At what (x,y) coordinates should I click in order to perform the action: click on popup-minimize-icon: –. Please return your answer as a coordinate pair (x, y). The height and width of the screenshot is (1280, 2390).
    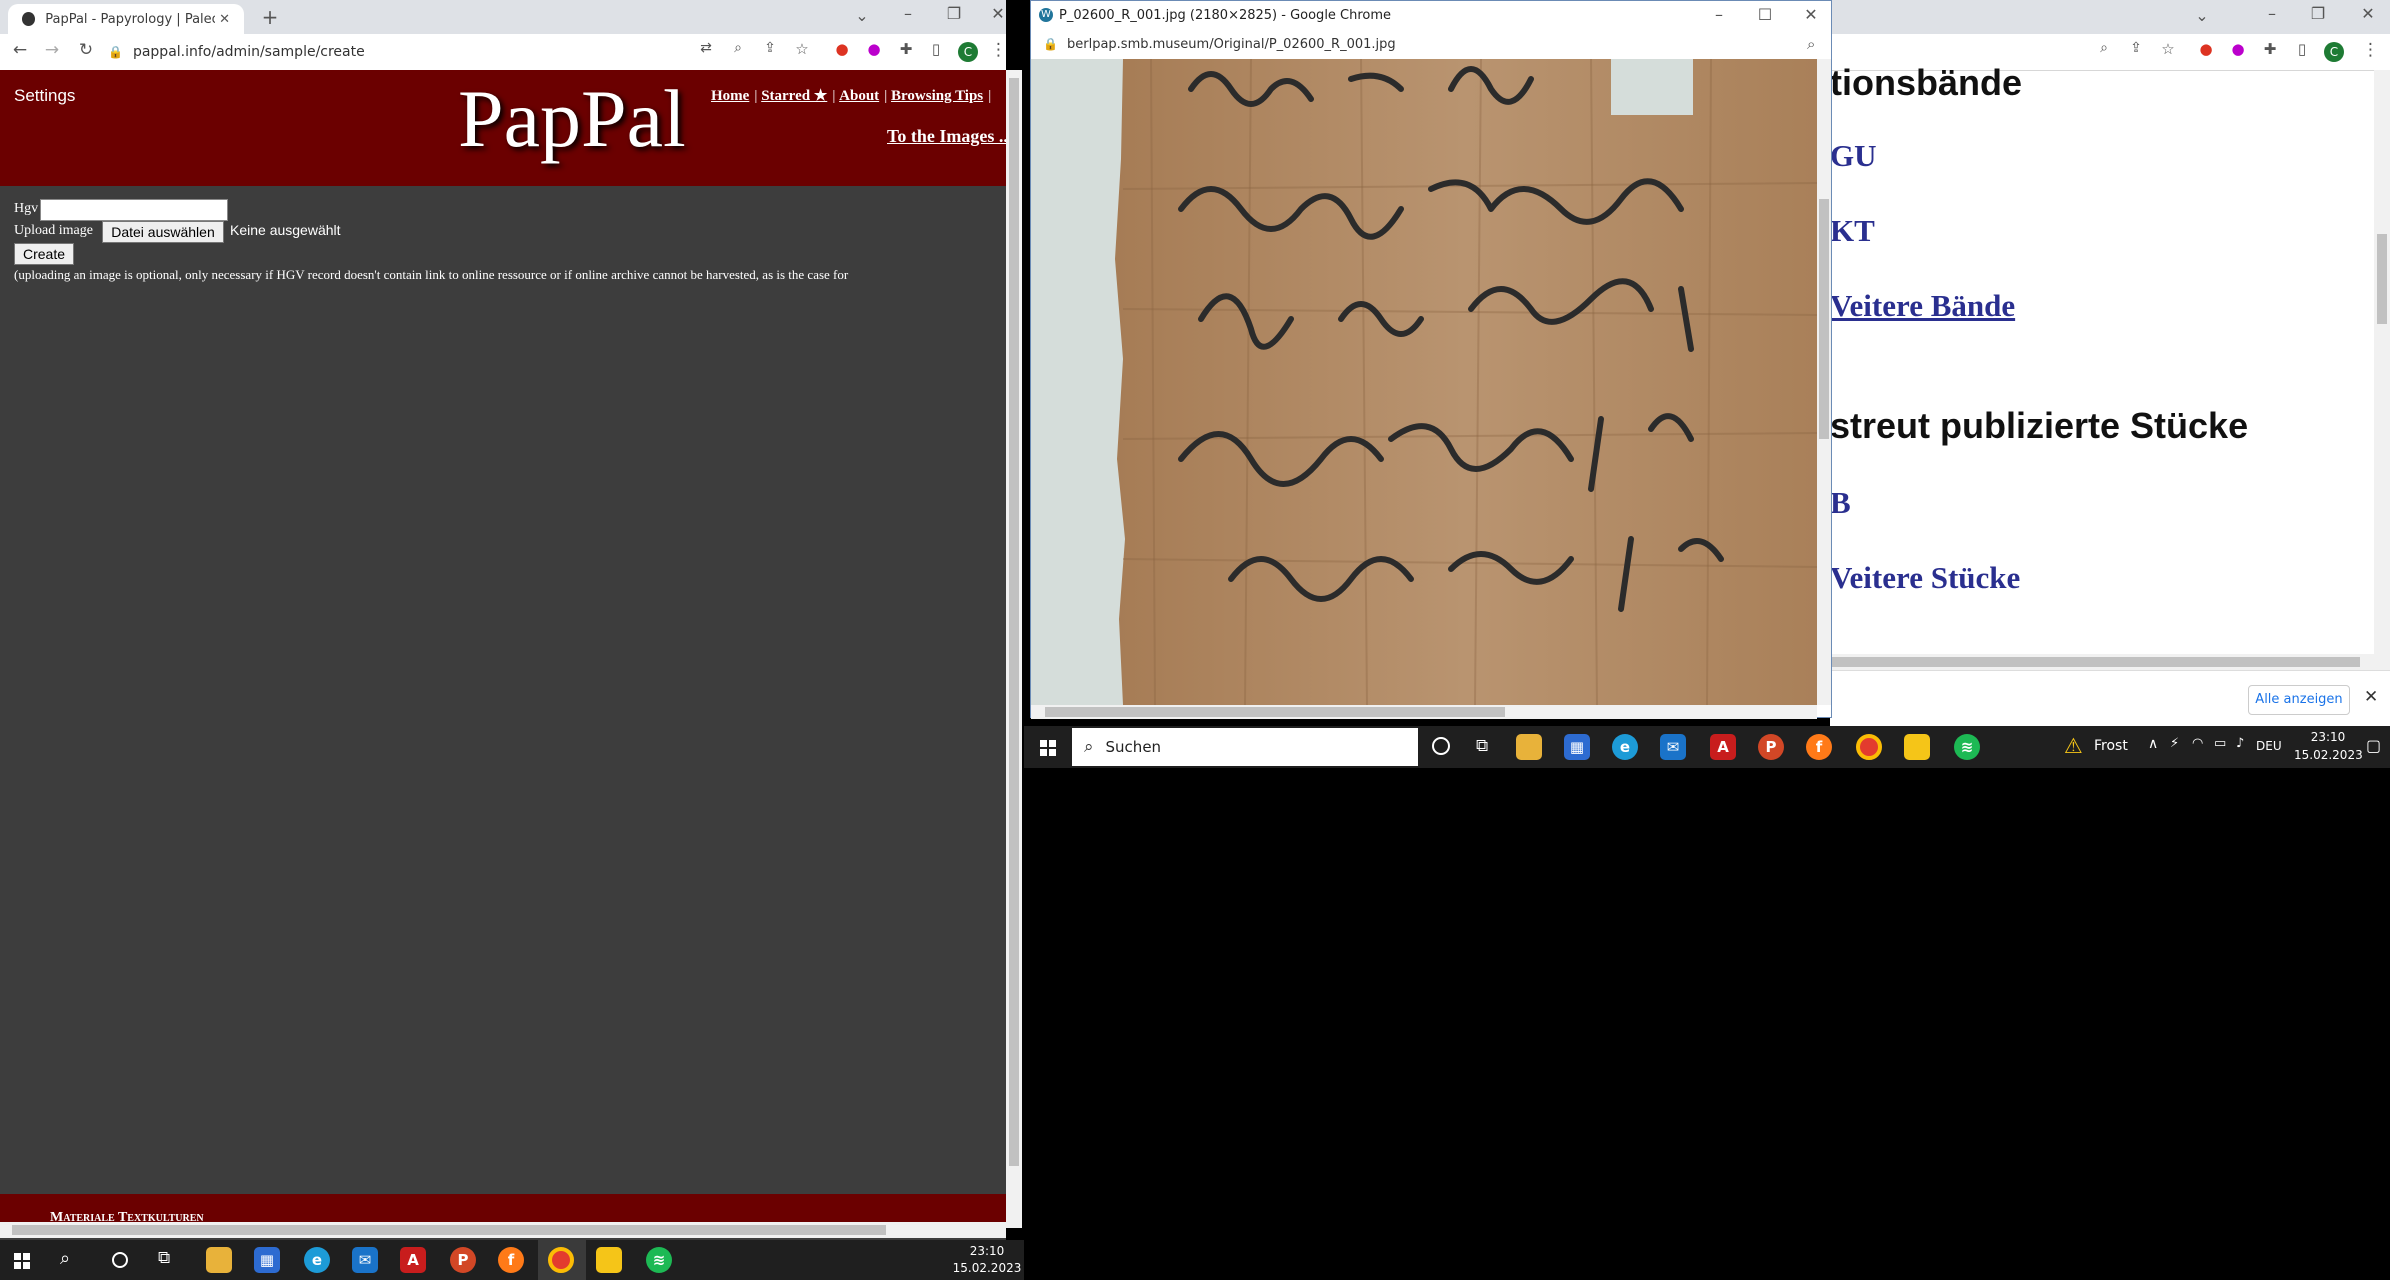
    Looking at the image, I should click on (1719, 14).